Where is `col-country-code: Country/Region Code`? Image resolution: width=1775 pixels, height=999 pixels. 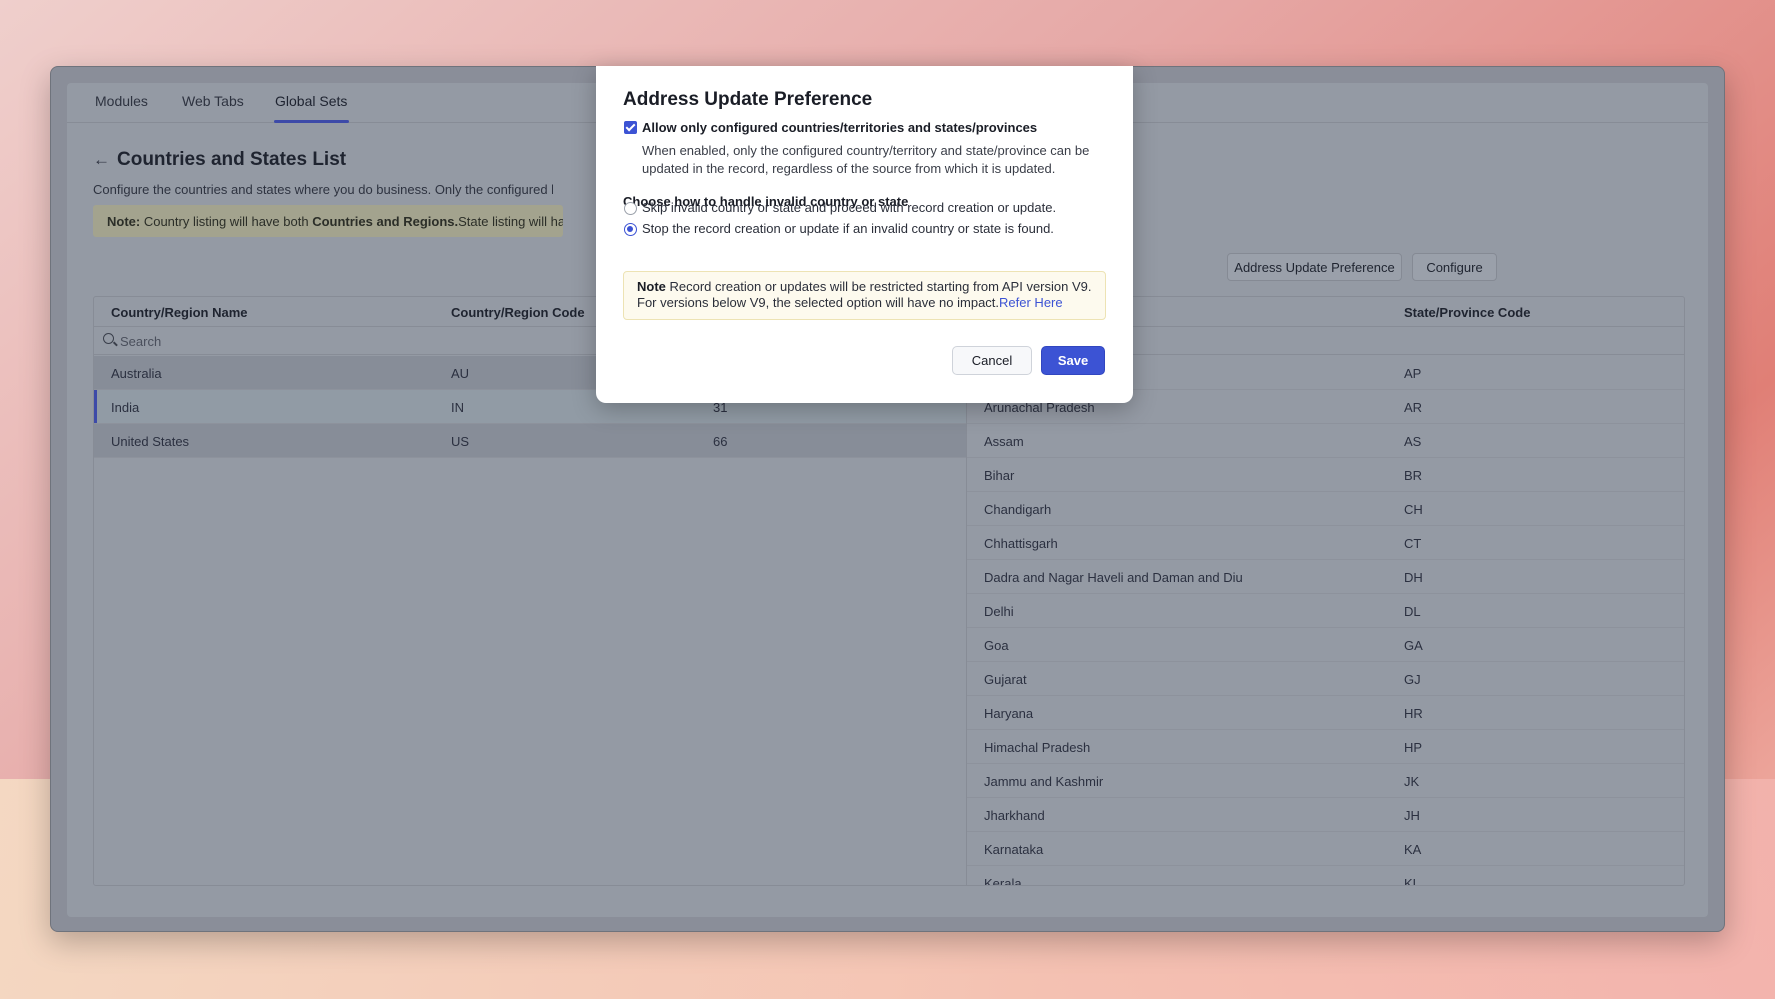
col-country-code: Country/Region Code is located at coordinates (518, 312).